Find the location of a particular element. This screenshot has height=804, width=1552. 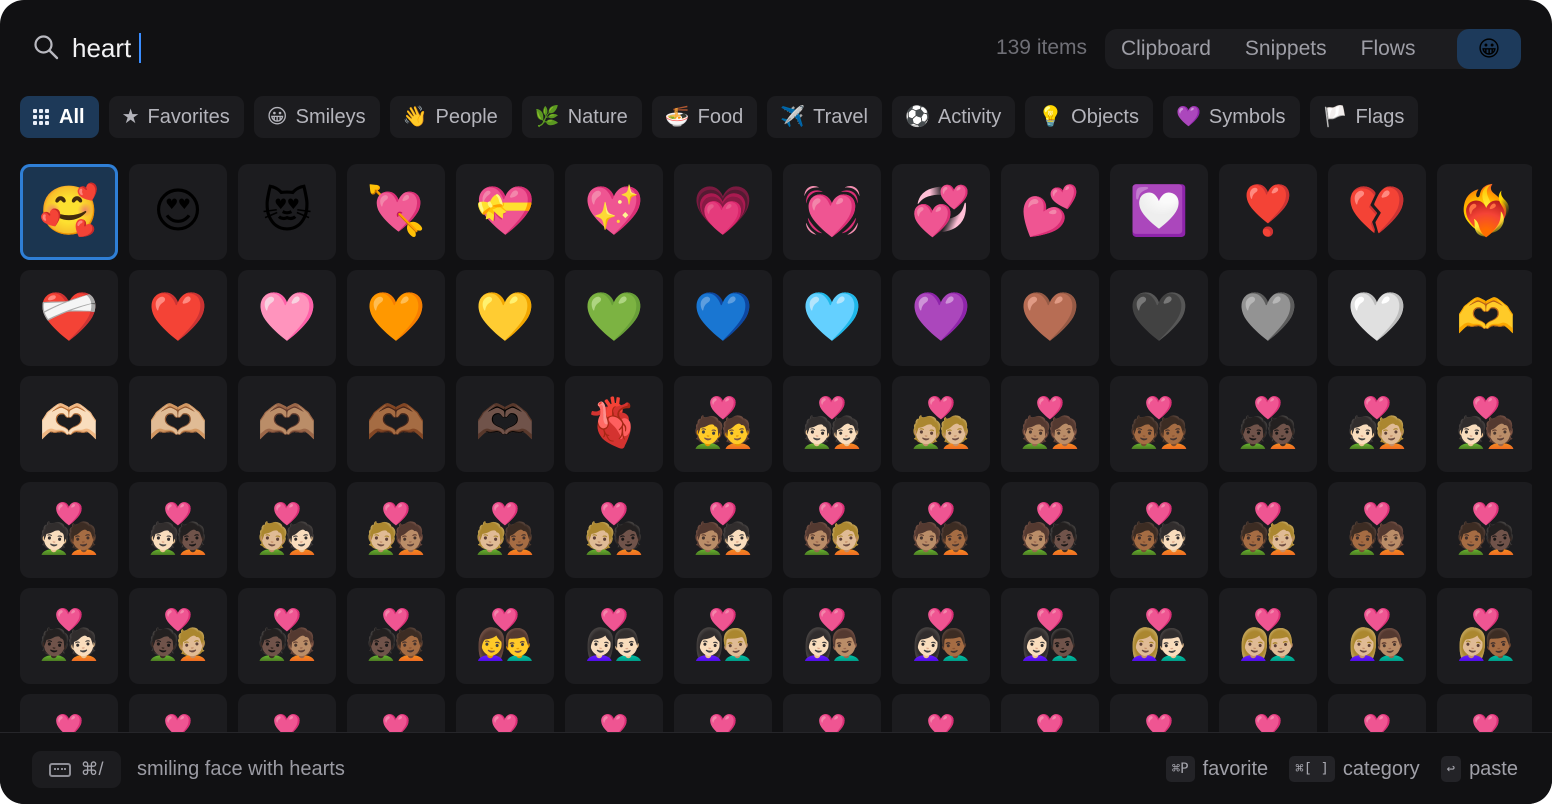

emoji-cell: 🧑🏻‍❤️‍🧑🏽 is located at coordinates (1484, 424).